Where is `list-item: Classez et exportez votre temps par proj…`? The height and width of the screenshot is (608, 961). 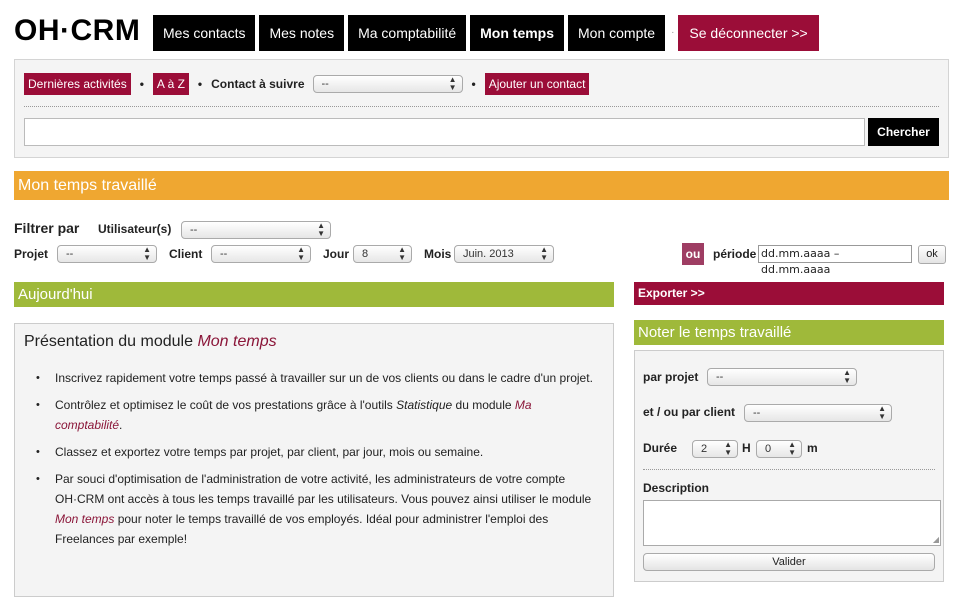 list-item: Classez et exportez votre temps par proj… is located at coordinates (316, 452).